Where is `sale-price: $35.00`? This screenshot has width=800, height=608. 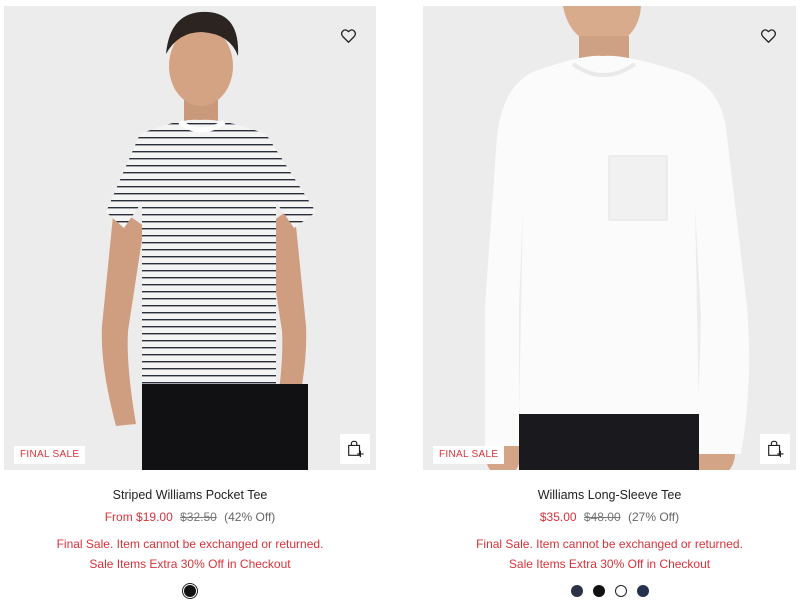 sale-price: $35.00 is located at coordinates (558, 517).